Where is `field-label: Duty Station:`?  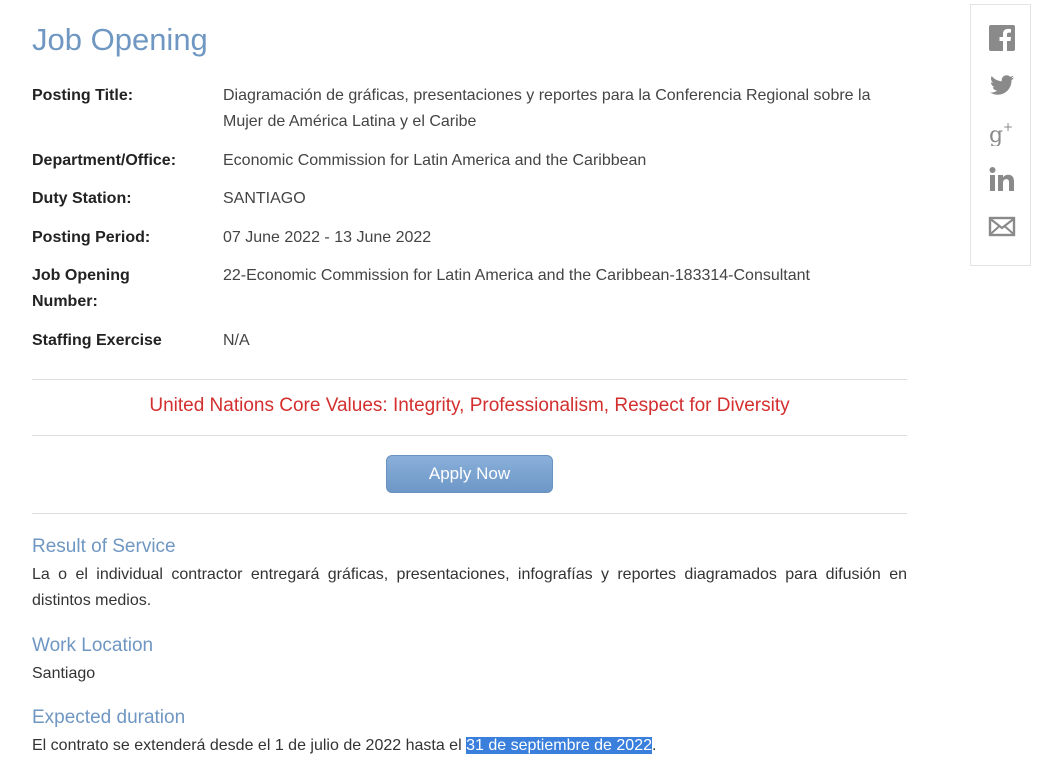
field-label: Duty Station: is located at coordinates (82, 198).